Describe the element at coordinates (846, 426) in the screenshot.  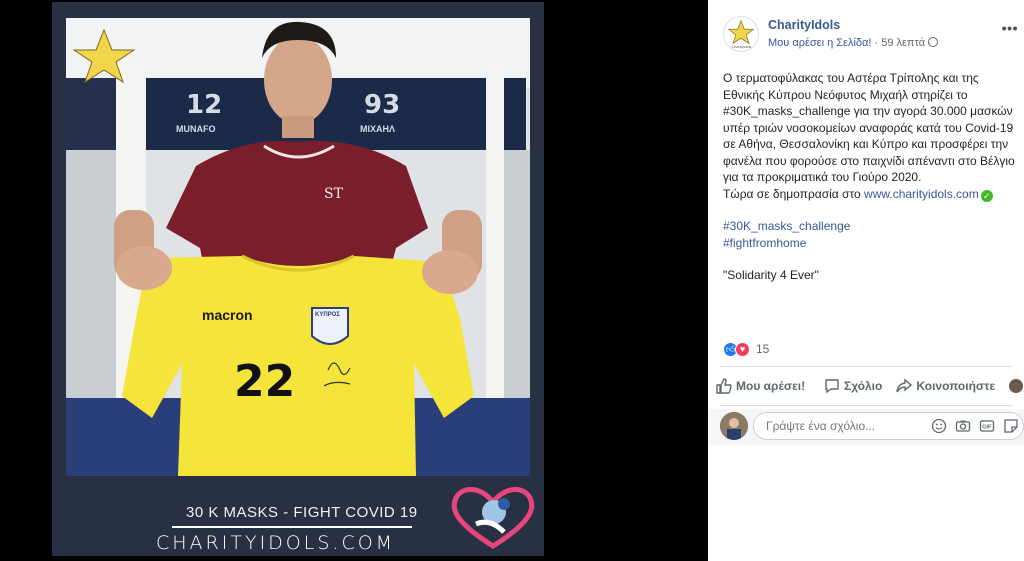
I see `comment-input` at that location.